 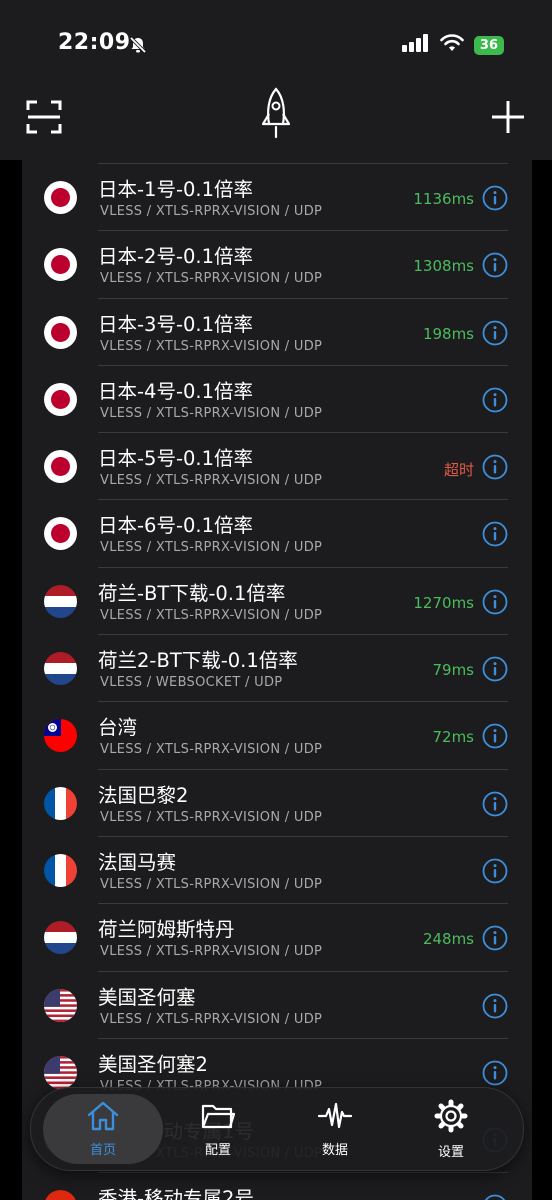 What do you see at coordinates (175, 257) in the screenshot?
I see `server-name: 日本-2号-0.1倍率` at bounding box center [175, 257].